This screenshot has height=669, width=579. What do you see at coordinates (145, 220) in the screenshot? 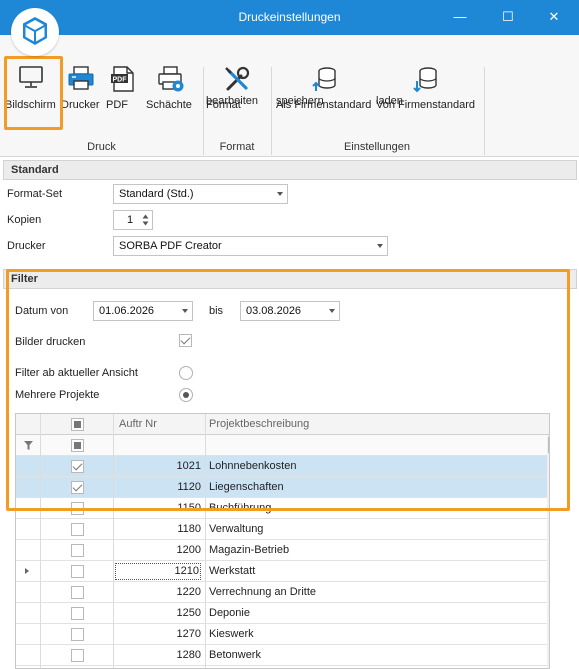
I see `spin-arrows-icon` at bounding box center [145, 220].